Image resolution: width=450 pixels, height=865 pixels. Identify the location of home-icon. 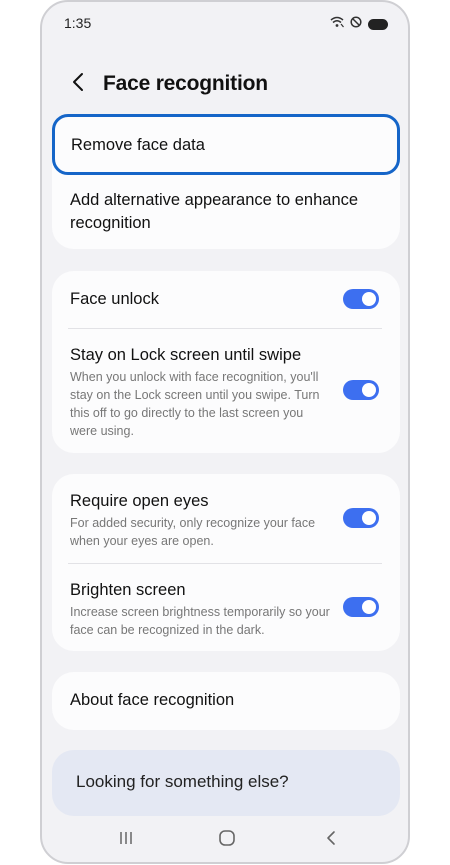
(227, 840).